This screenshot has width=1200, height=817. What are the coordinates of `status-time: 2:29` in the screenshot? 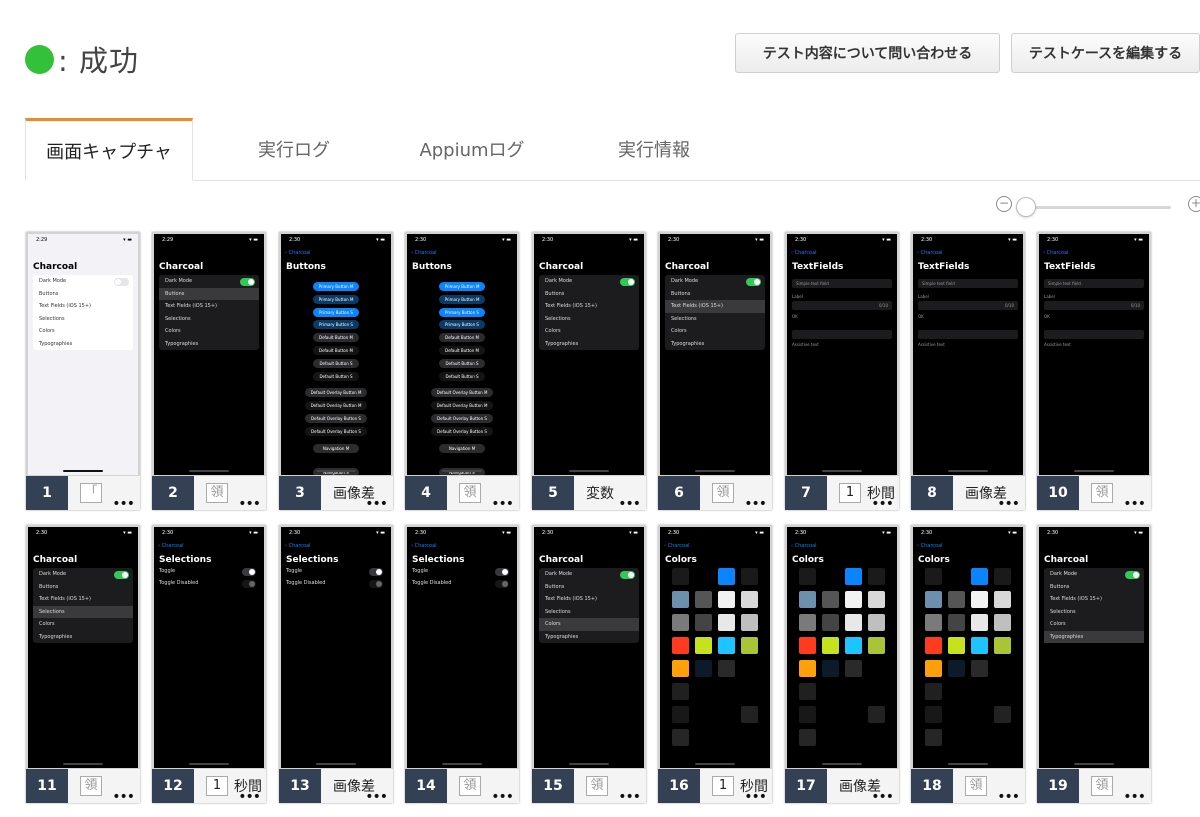 It's located at (42, 240).